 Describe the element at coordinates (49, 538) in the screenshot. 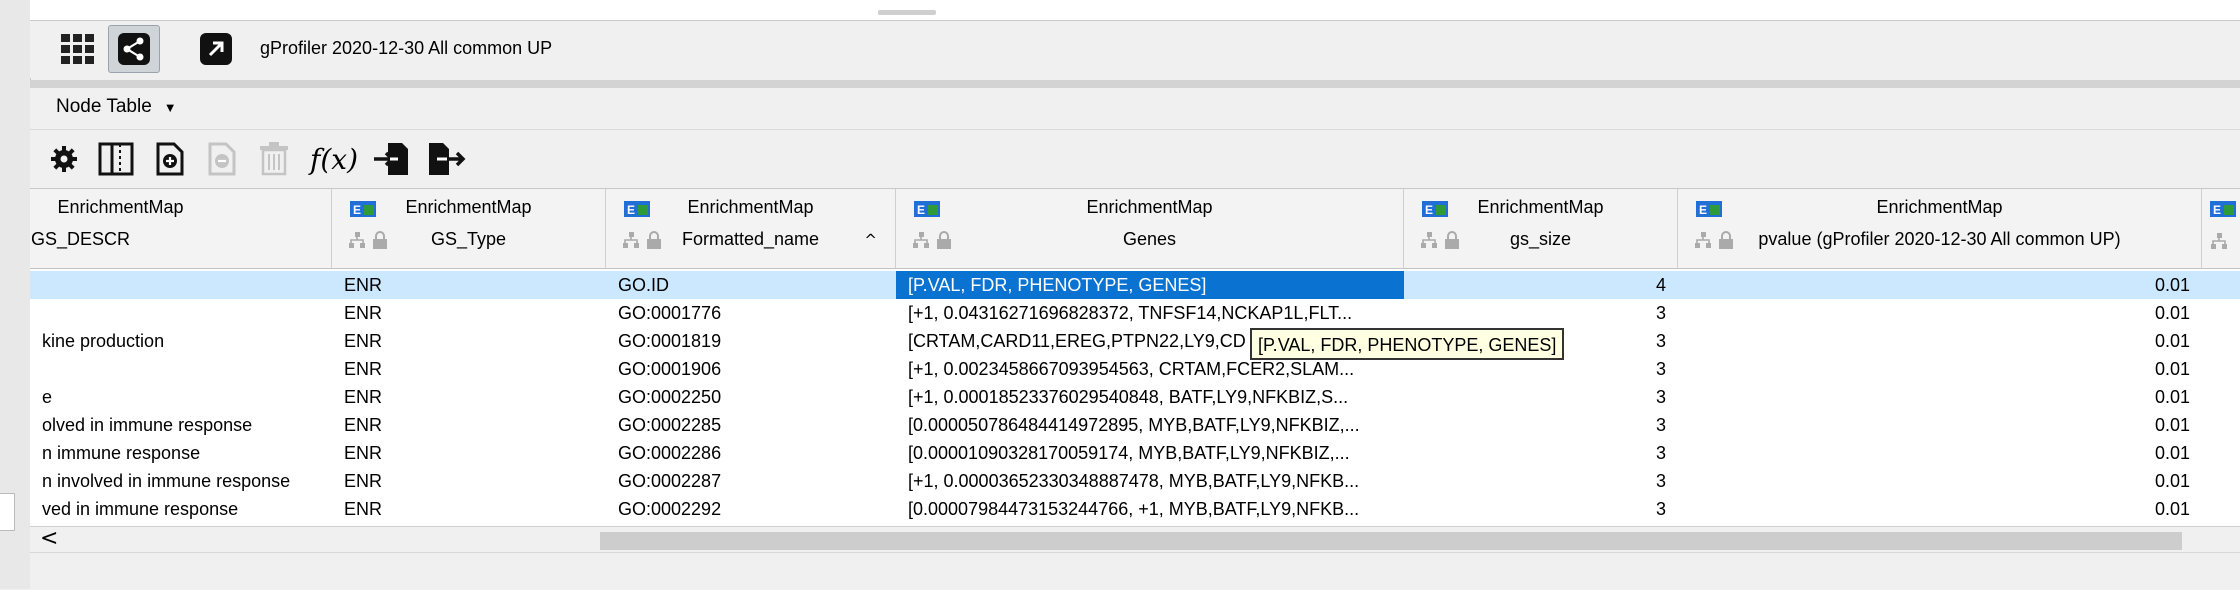

I see `scroll-left-icon: <` at that location.